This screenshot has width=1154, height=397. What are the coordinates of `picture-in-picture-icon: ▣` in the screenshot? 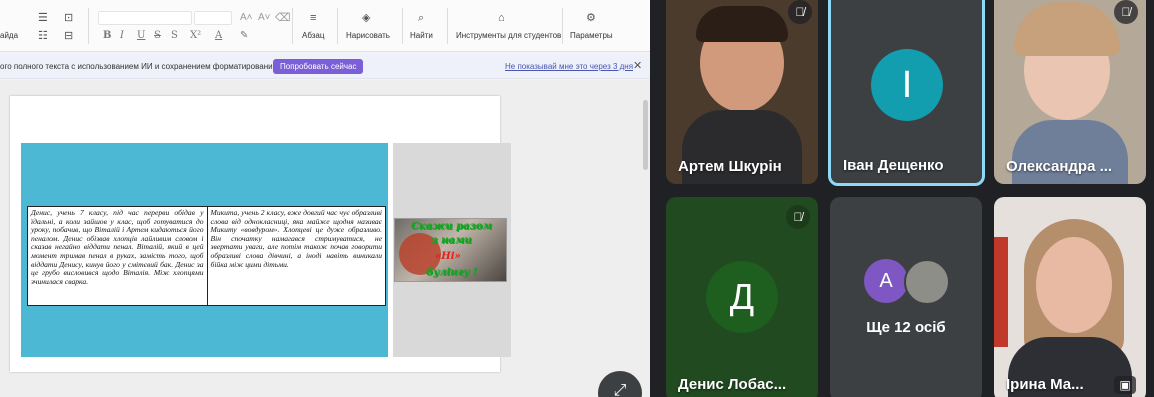 It's located at (1125, 385).